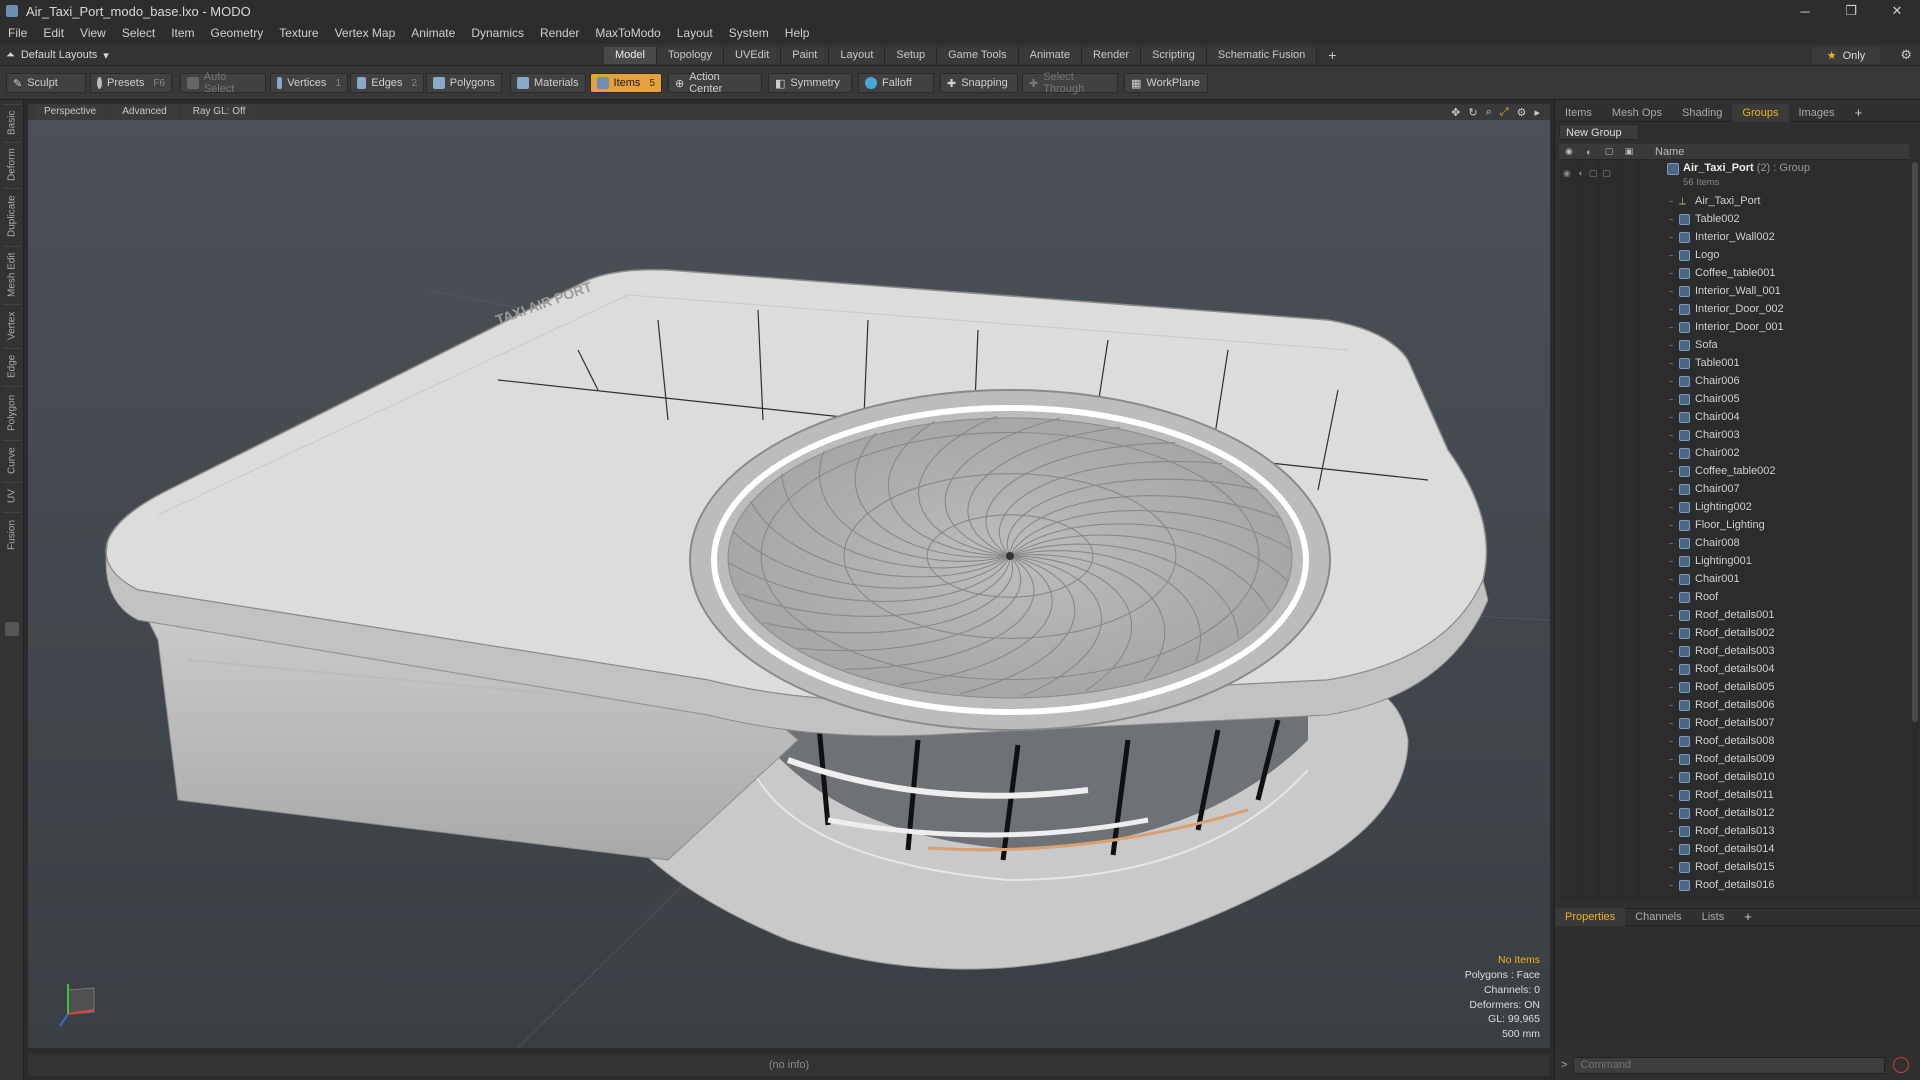  I want to click on vtab-uv: UV, so click(12, 496).